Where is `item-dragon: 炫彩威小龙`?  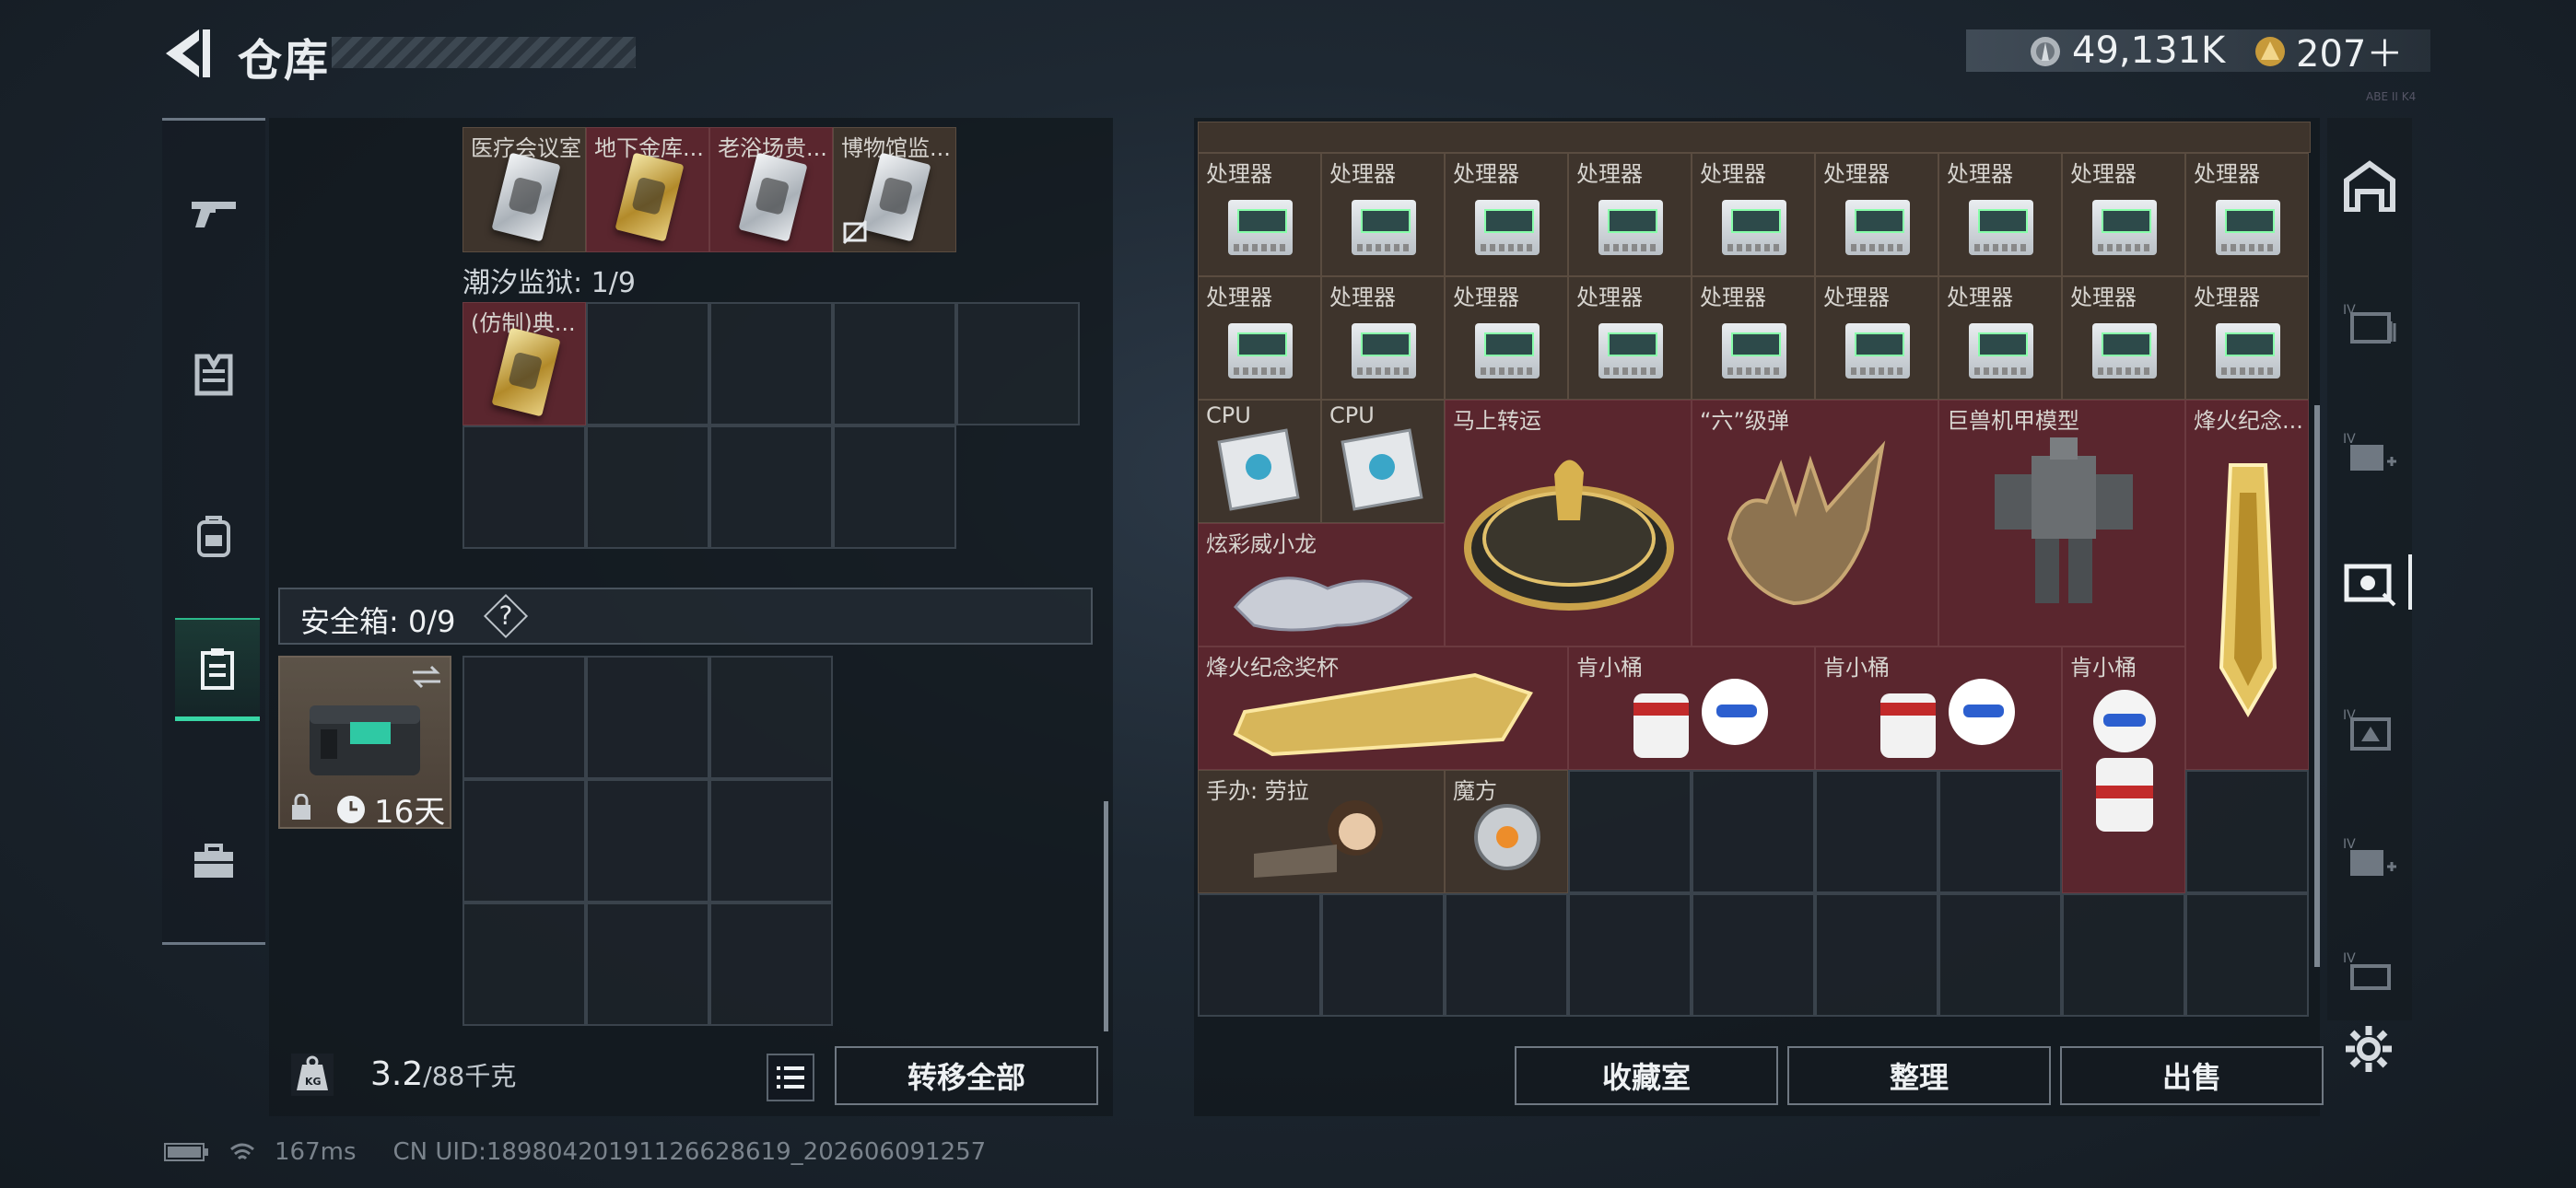
item-dragon: 炫彩威小龙 is located at coordinates (1321, 584).